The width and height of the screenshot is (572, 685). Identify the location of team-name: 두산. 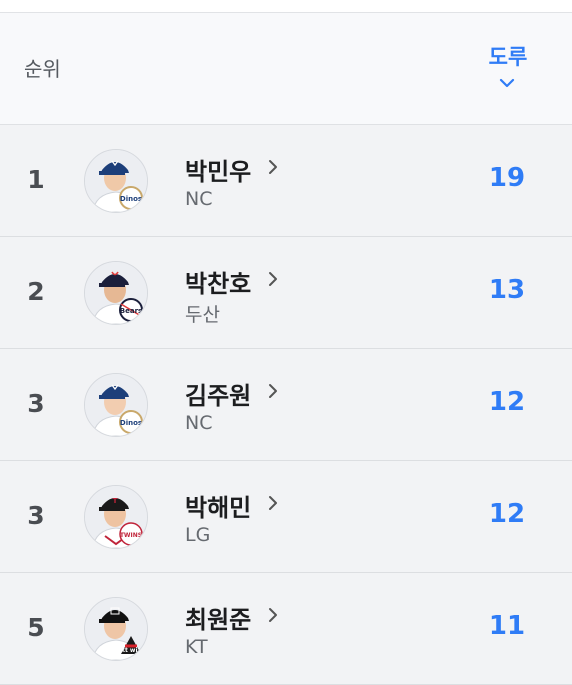
(202, 315).